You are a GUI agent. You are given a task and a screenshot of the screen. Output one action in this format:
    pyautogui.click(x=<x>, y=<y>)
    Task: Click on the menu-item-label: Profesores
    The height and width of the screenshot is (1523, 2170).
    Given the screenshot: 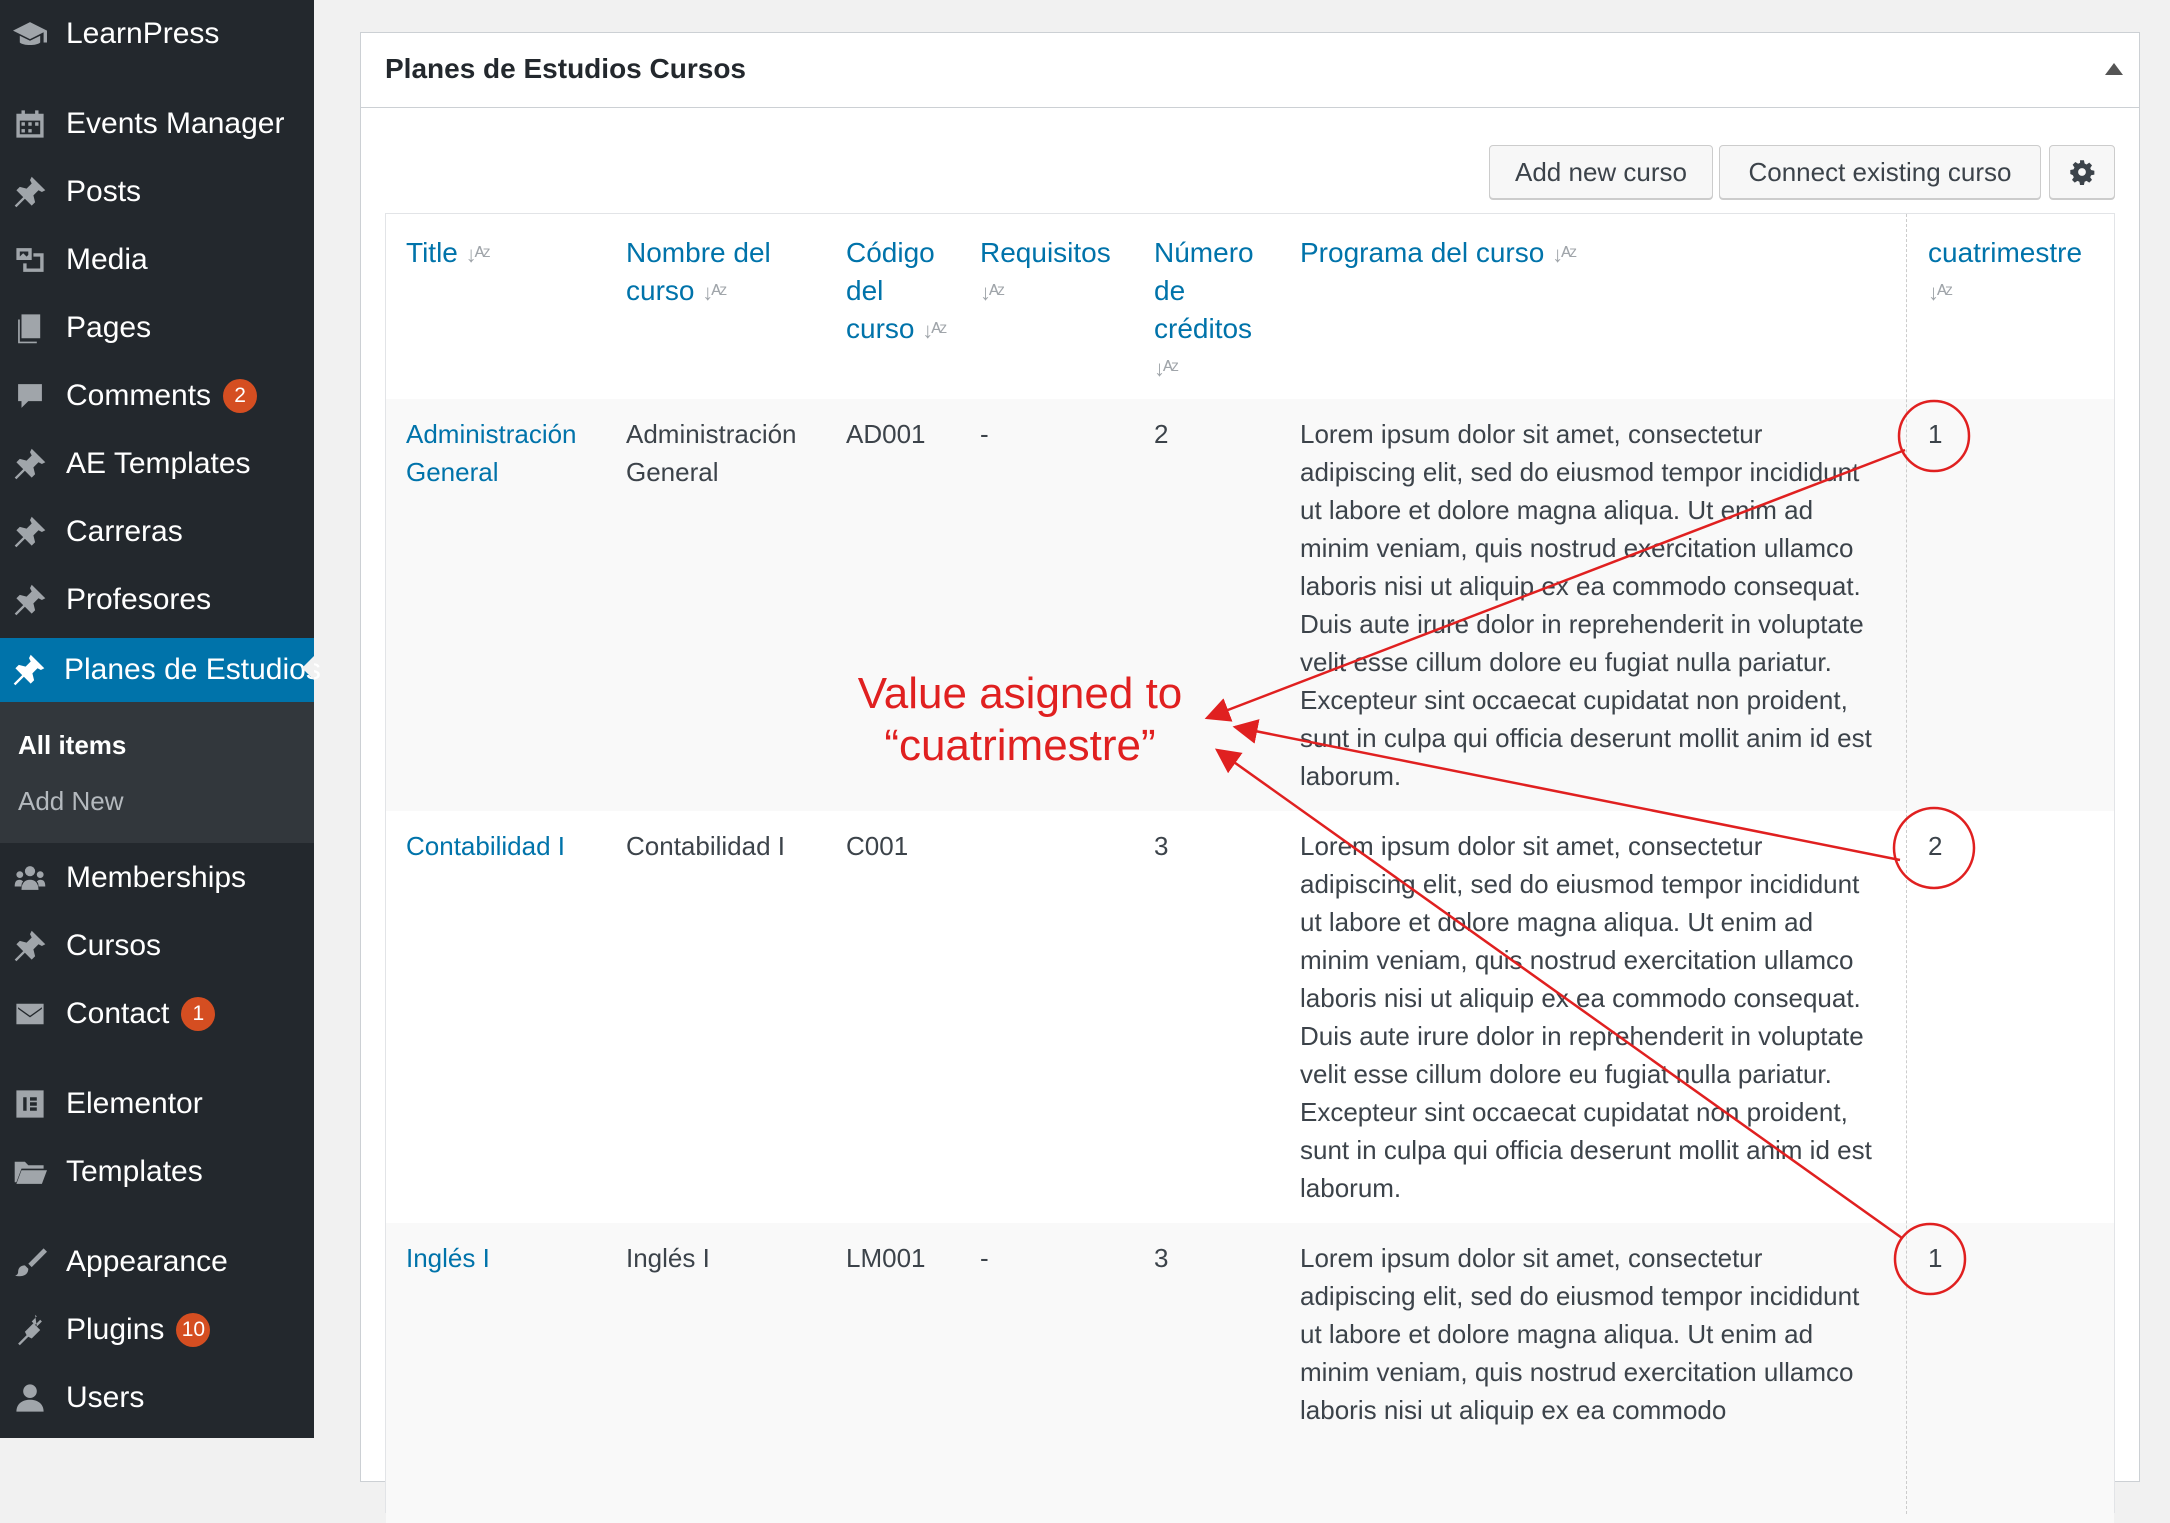 What is the action you would take?
    pyautogui.click(x=139, y=599)
    